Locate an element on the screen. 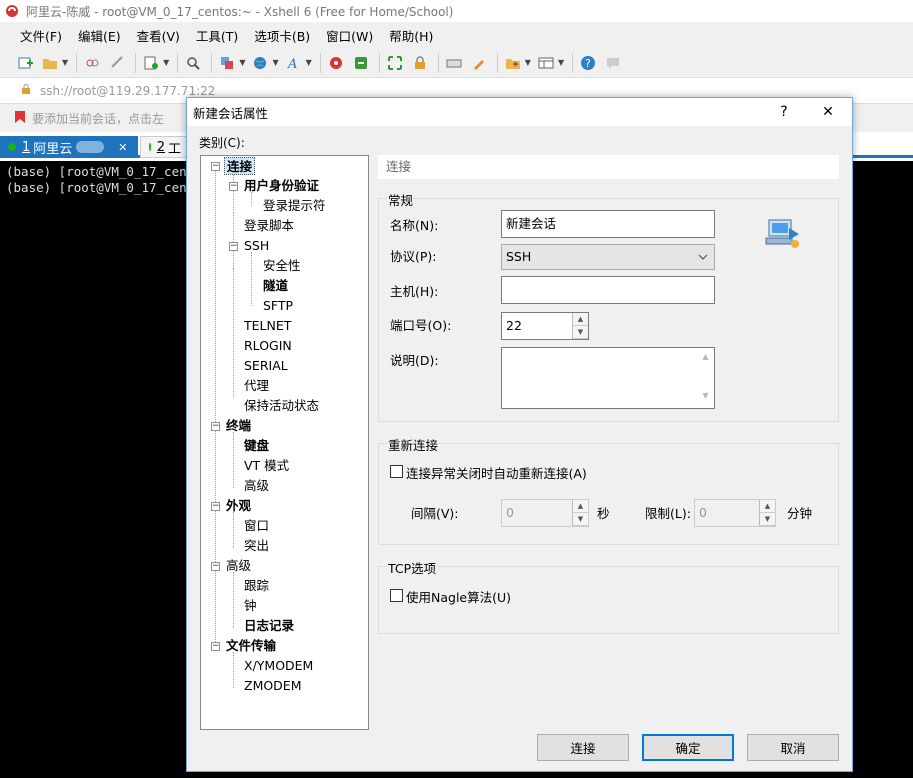 The height and width of the screenshot is (778, 913). session-tab-2: 2 工 is located at coordinates (165, 147).